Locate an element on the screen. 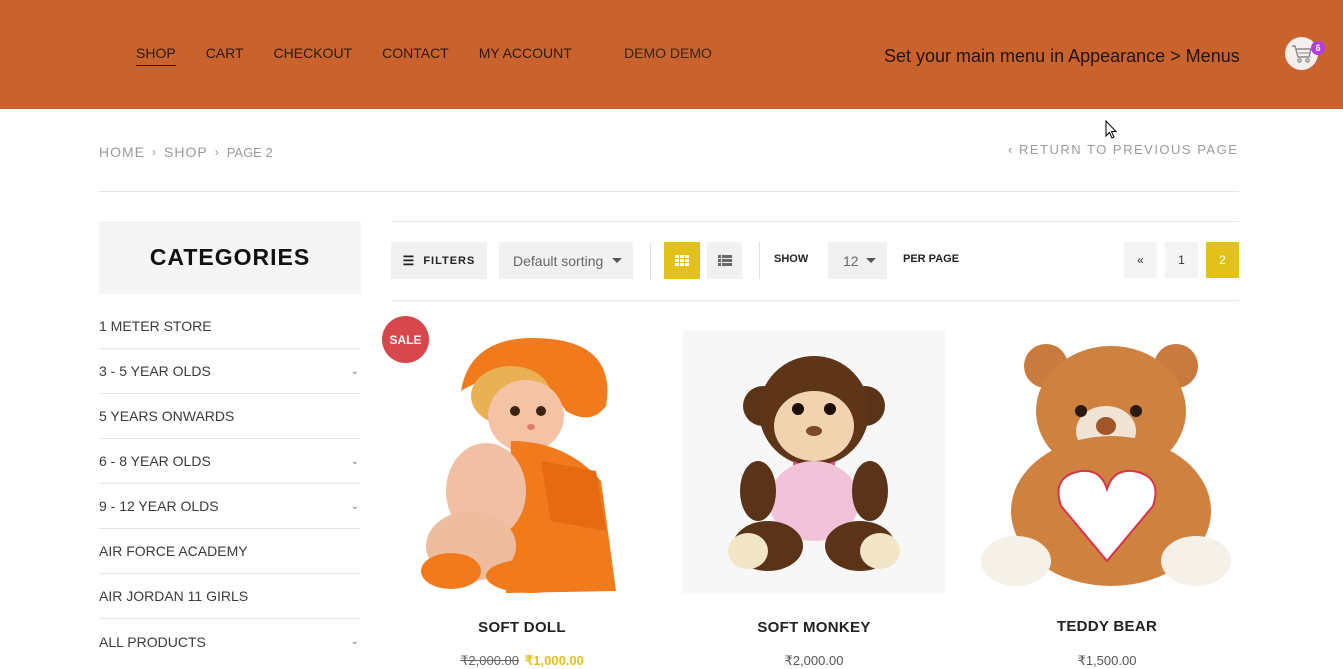  nav-shop: SHOP is located at coordinates (156, 55).